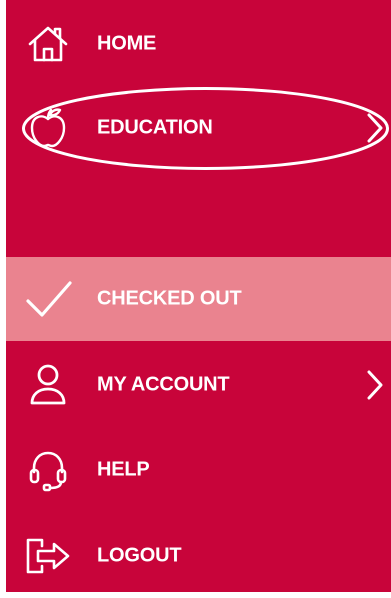 The height and width of the screenshot is (598, 391). I want to click on user-icon, so click(48, 384).